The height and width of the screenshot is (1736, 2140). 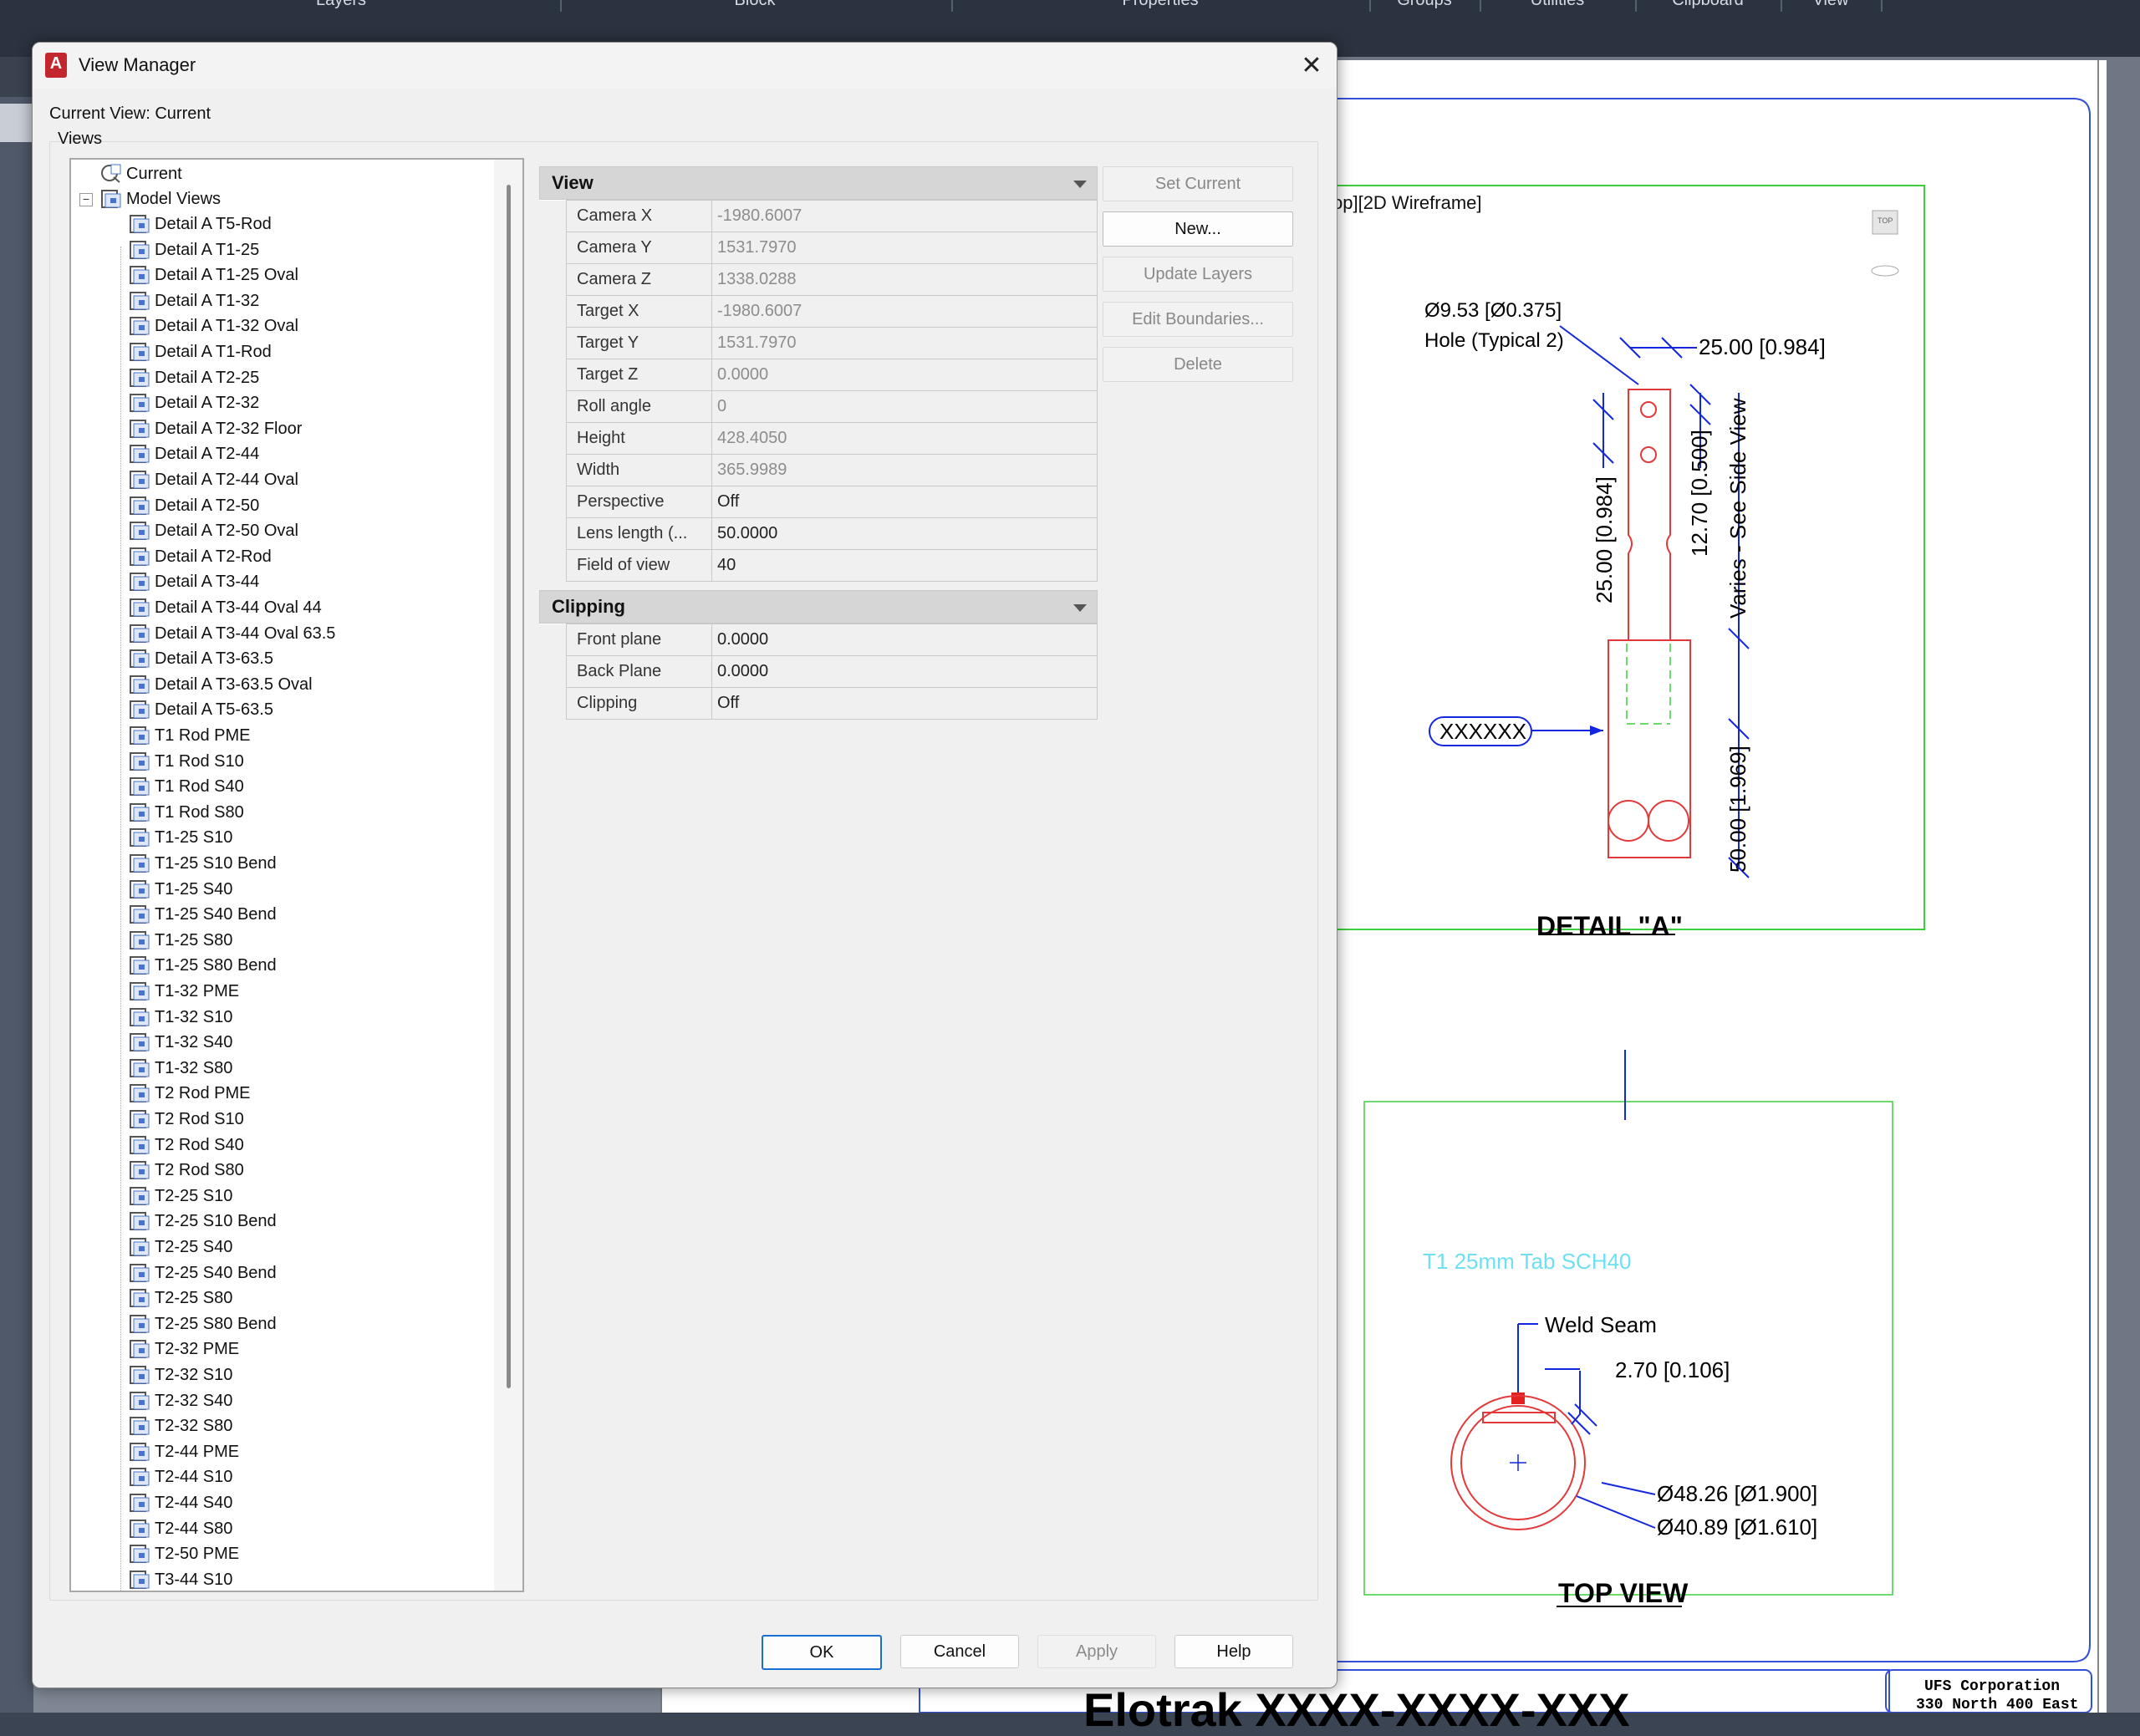 What do you see at coordinates (181, 1196) in the screenshot?
I see `tree-item-view: T2-25 S10` at bounding box center [181, 1196].